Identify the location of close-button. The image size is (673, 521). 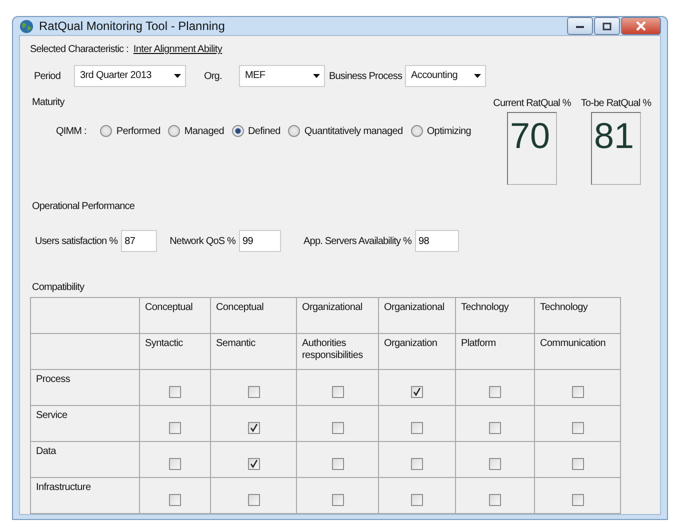
(641, 26).